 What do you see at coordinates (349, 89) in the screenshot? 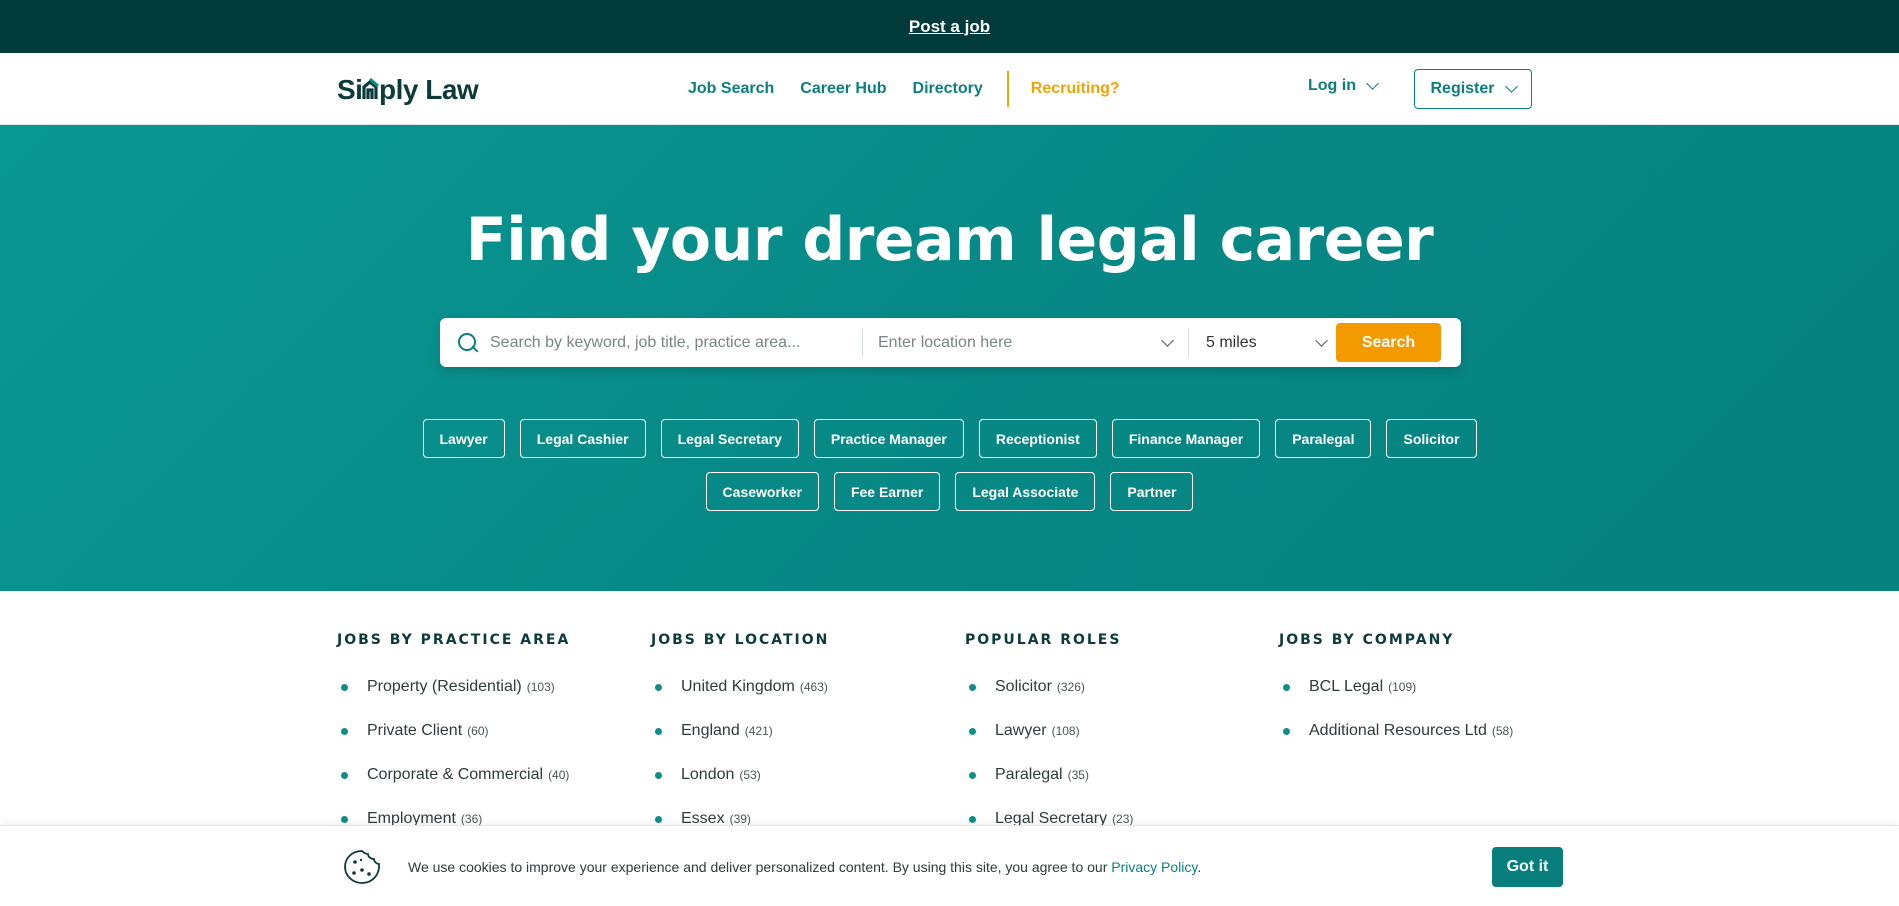
I see `logo-text: Si` at bounding box center [349, 89].